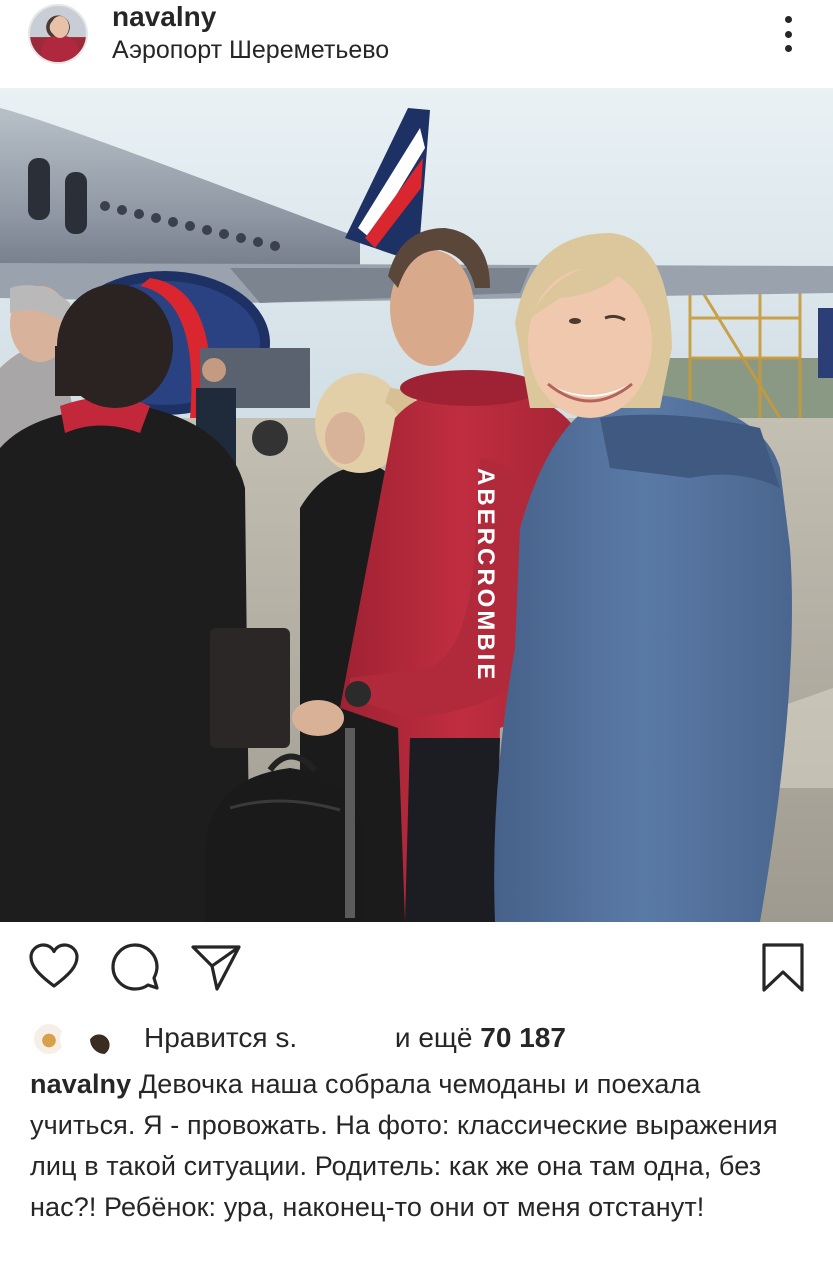 The image size is (833, 1280). What do you see at coordinates (105, 1039) in the screenshot?
I see `liker-avatar` at bounding box center [105, 1039].